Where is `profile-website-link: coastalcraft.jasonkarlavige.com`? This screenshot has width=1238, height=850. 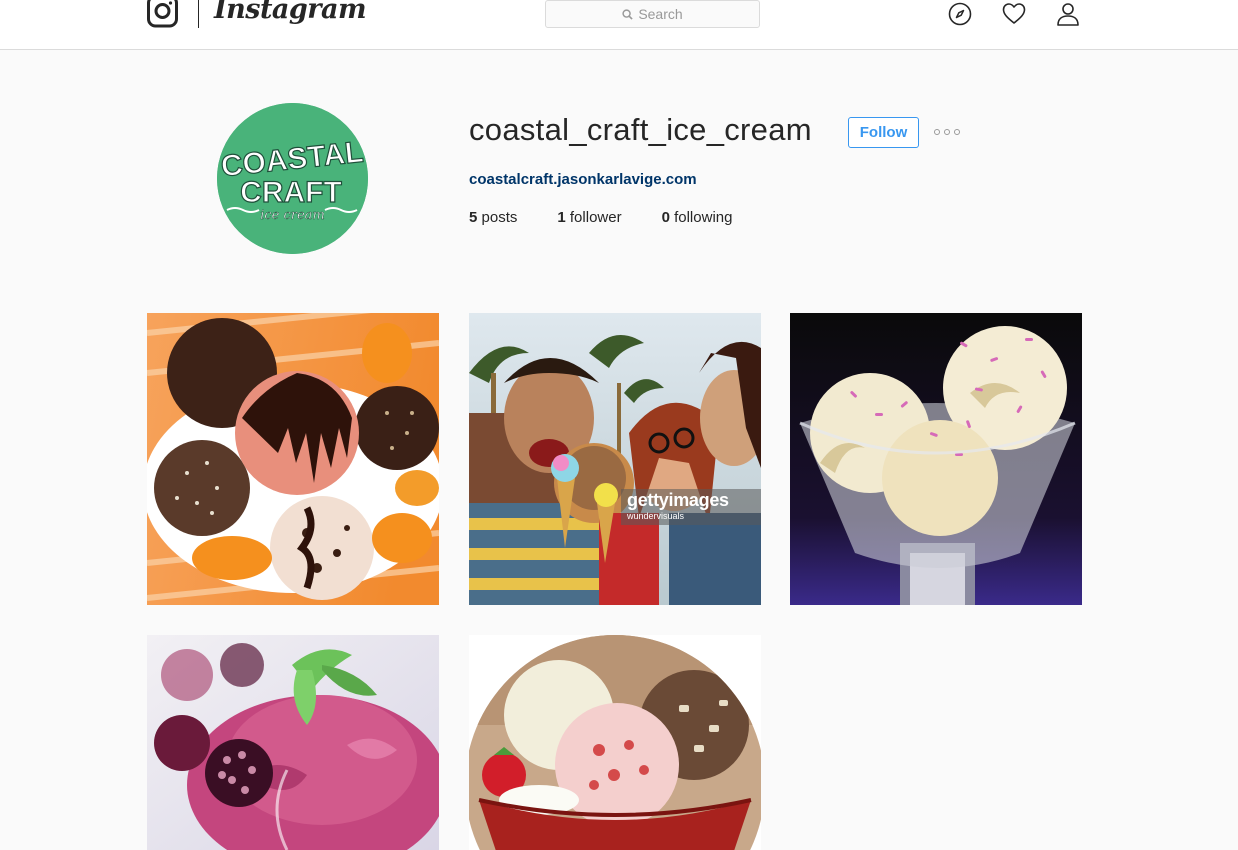
profile-website-link: coastalcraft.jasonkarlavige.com is located at coordinates (583, 179).